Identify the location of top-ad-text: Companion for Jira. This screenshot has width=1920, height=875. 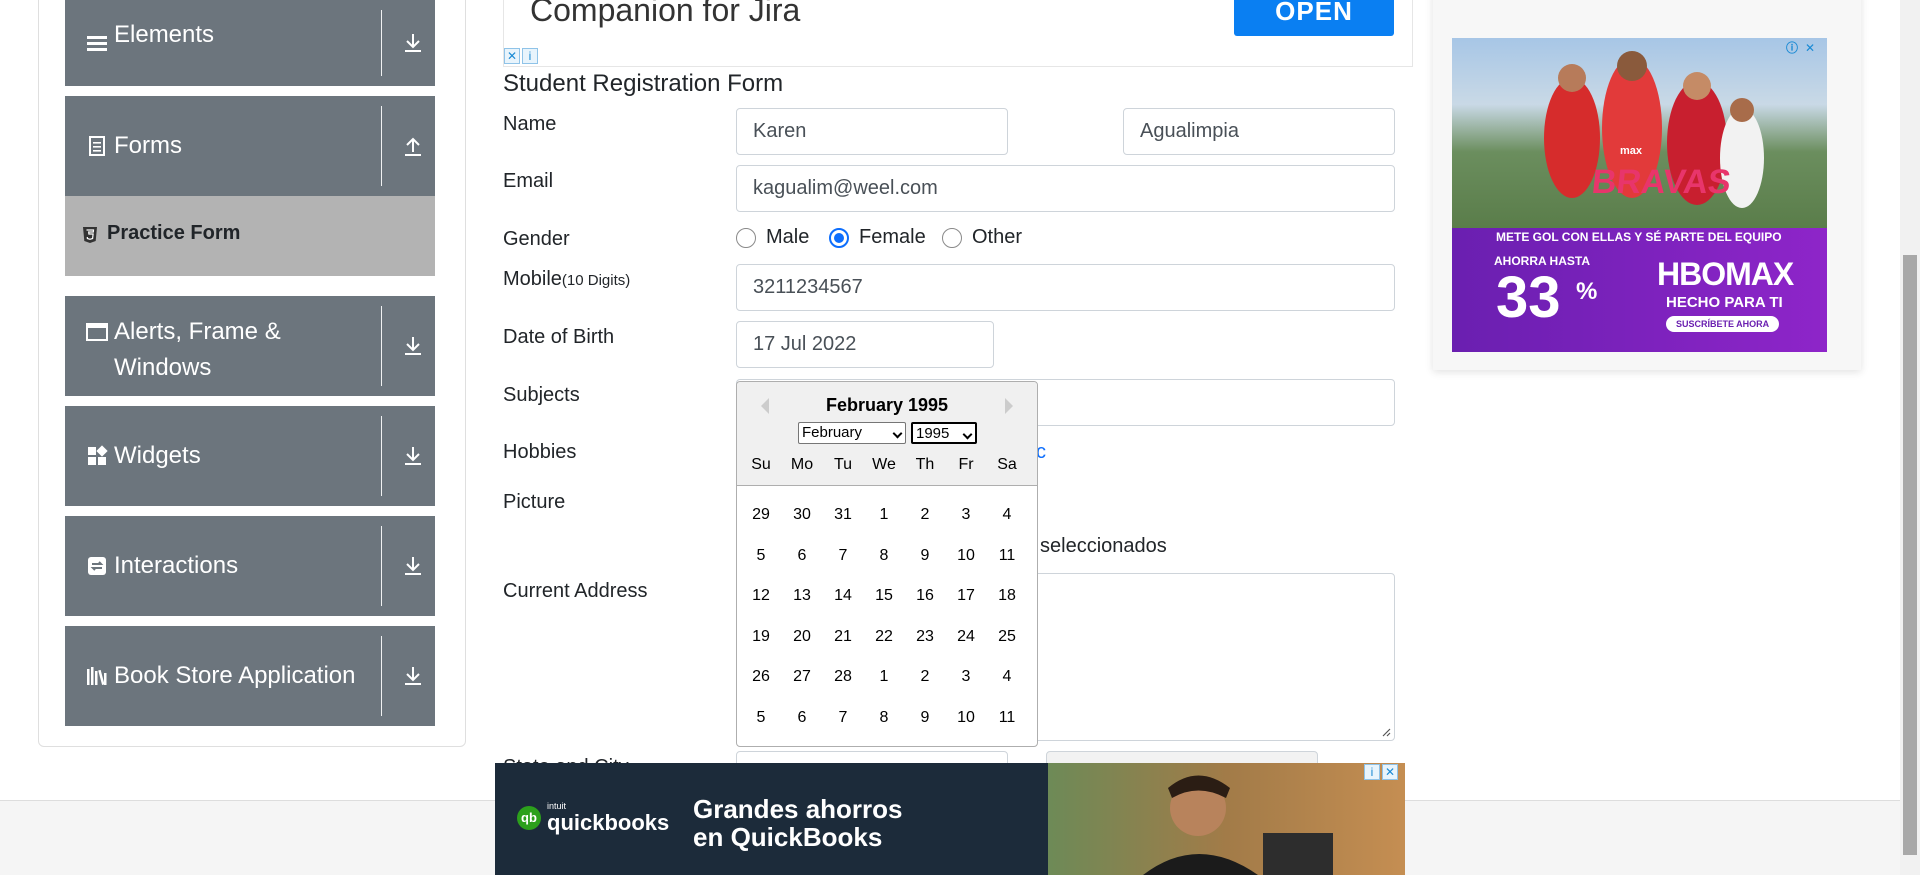
(665, 14).